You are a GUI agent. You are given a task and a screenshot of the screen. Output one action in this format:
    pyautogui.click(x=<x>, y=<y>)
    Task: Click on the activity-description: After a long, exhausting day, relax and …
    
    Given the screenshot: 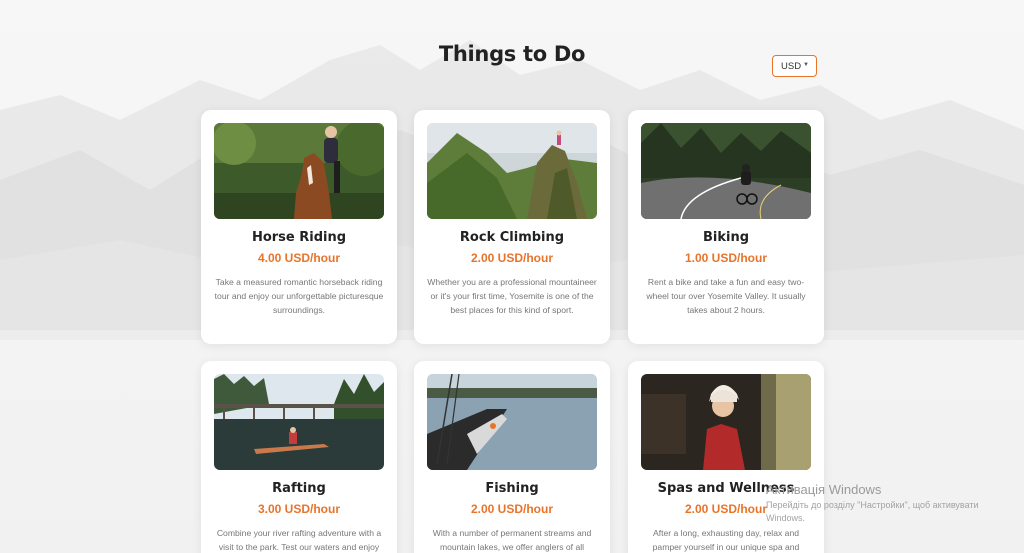 What is the action you would take?
    pyautogui.click(x=726, y=540)
    